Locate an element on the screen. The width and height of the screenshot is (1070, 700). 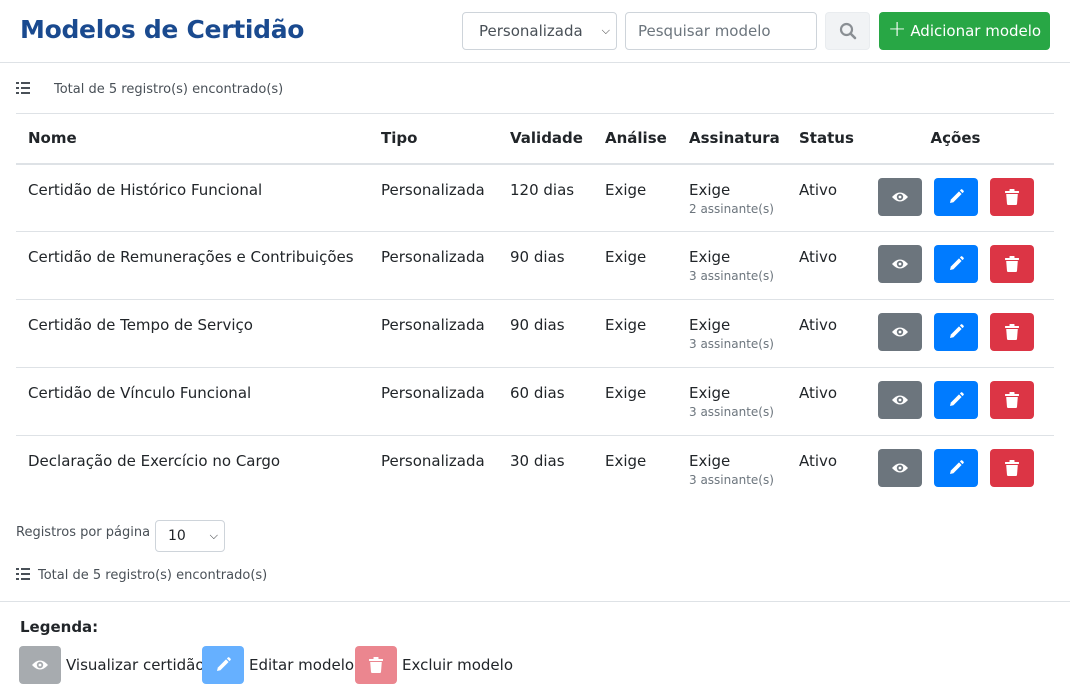
add-model-button: + Adicionar modelo is located at coordinates (964, 31).